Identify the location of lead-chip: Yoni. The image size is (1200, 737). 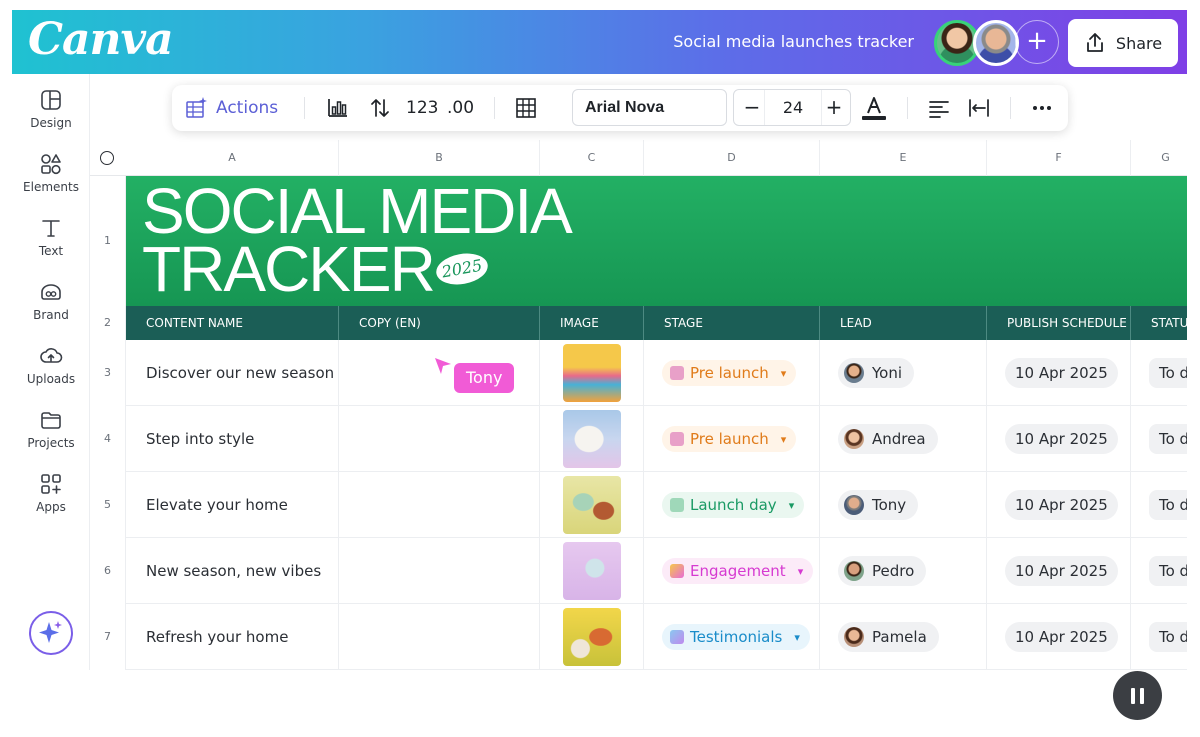
(876, 373).